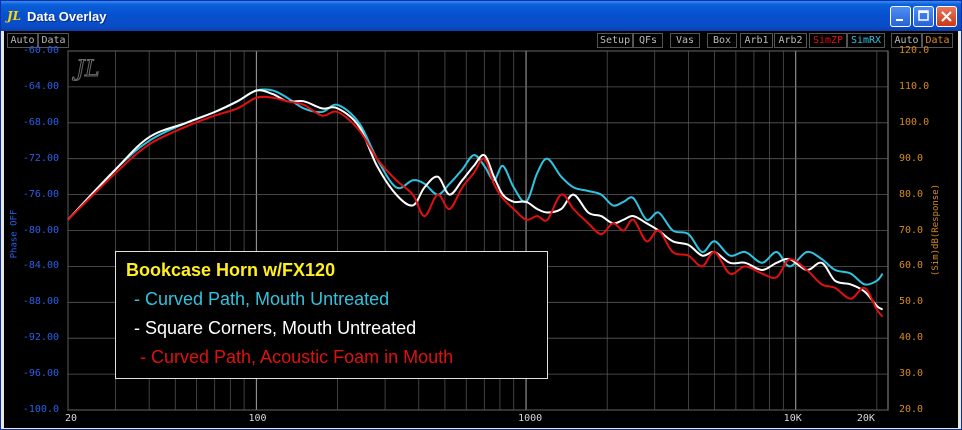 The width and height of the screenshot is (962, 430). Describe the element at coordinates (40, 86) in the screenshot. I see `left-y-tick-label: -64.00` at that location.